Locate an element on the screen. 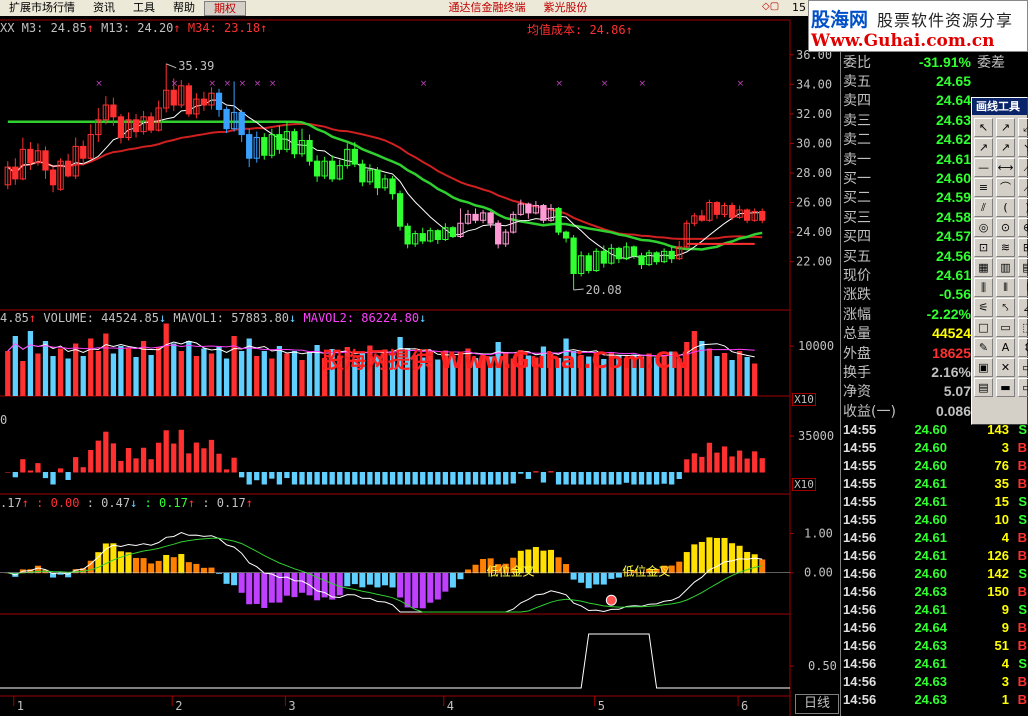 This screenshot has height=716, width=1028. draw-tool-button: ⚟ is located at coordinates (983, 307).